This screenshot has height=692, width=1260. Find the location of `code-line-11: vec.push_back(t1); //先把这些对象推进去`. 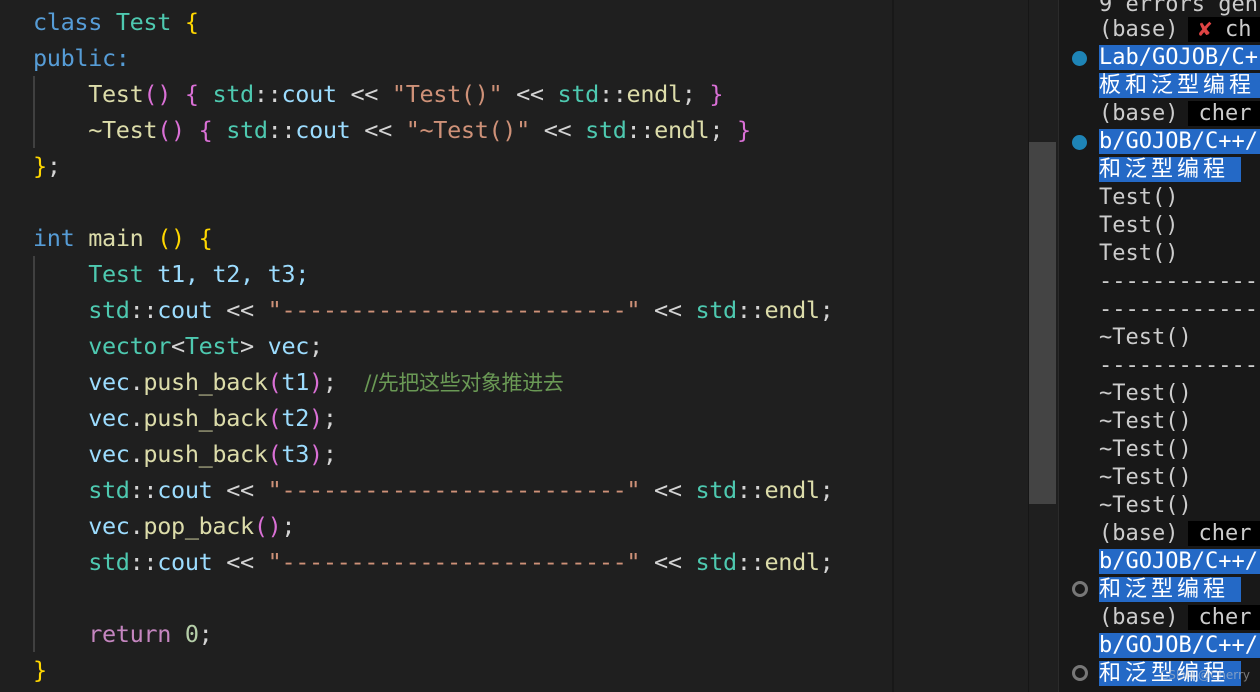

code-line-11: vec.push_back(t1); //先把这些对象推进去 is located at coordinates (298, 382).